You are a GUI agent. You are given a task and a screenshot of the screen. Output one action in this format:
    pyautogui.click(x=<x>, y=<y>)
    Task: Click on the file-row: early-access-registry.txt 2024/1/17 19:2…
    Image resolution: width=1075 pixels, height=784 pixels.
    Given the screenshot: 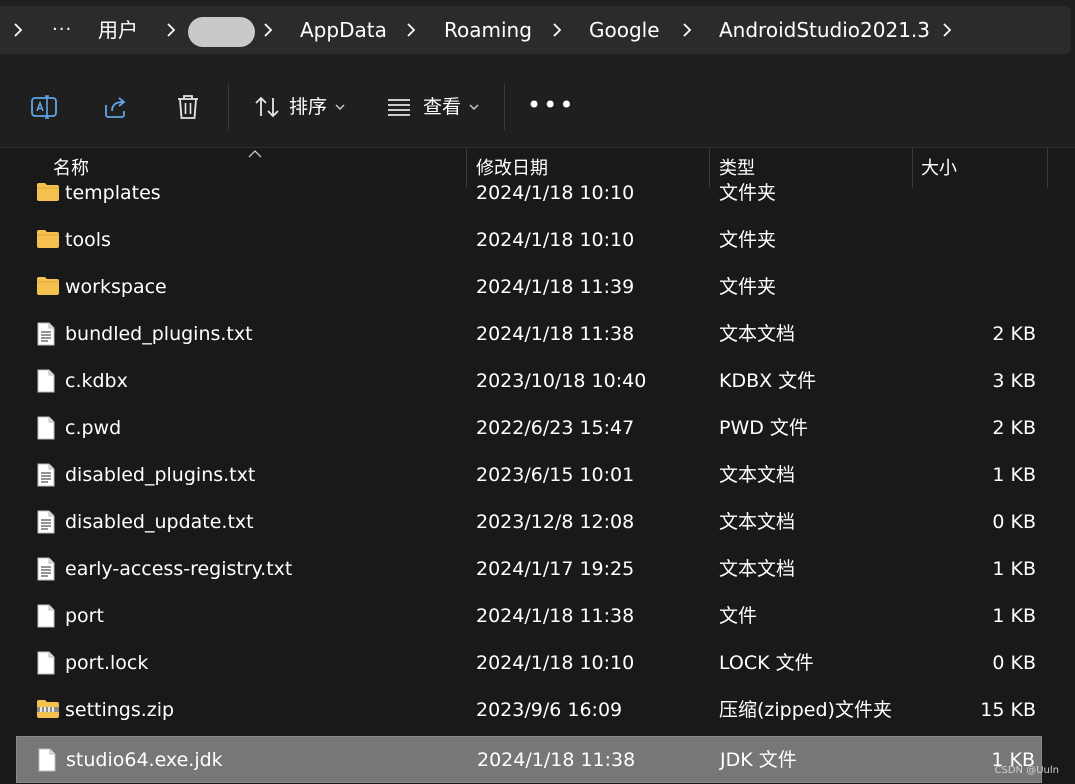 What is the action you would take?
    pyautogui.click(x=529, y=569)
    